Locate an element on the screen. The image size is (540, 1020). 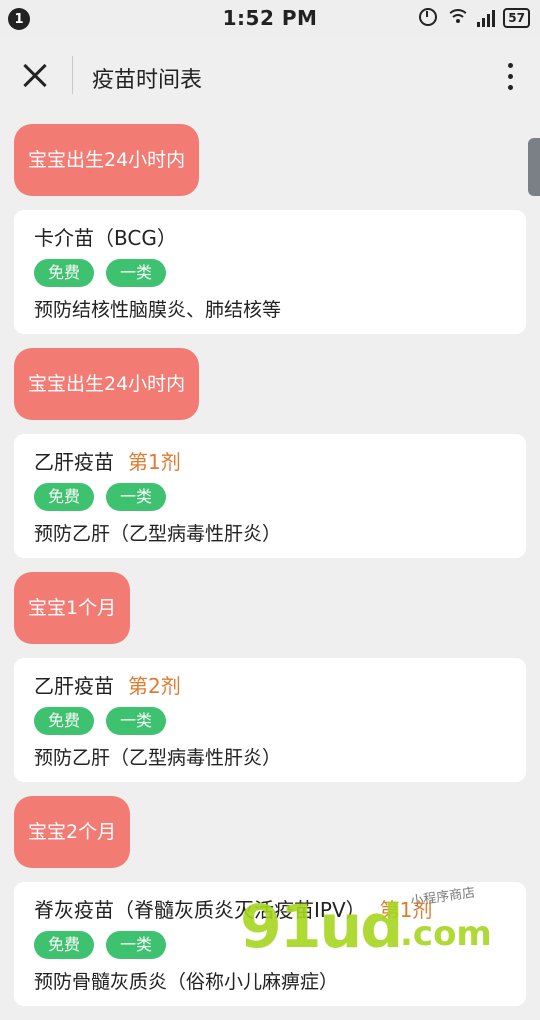
battery-icon: 57 is located at coordinates (516, 18).